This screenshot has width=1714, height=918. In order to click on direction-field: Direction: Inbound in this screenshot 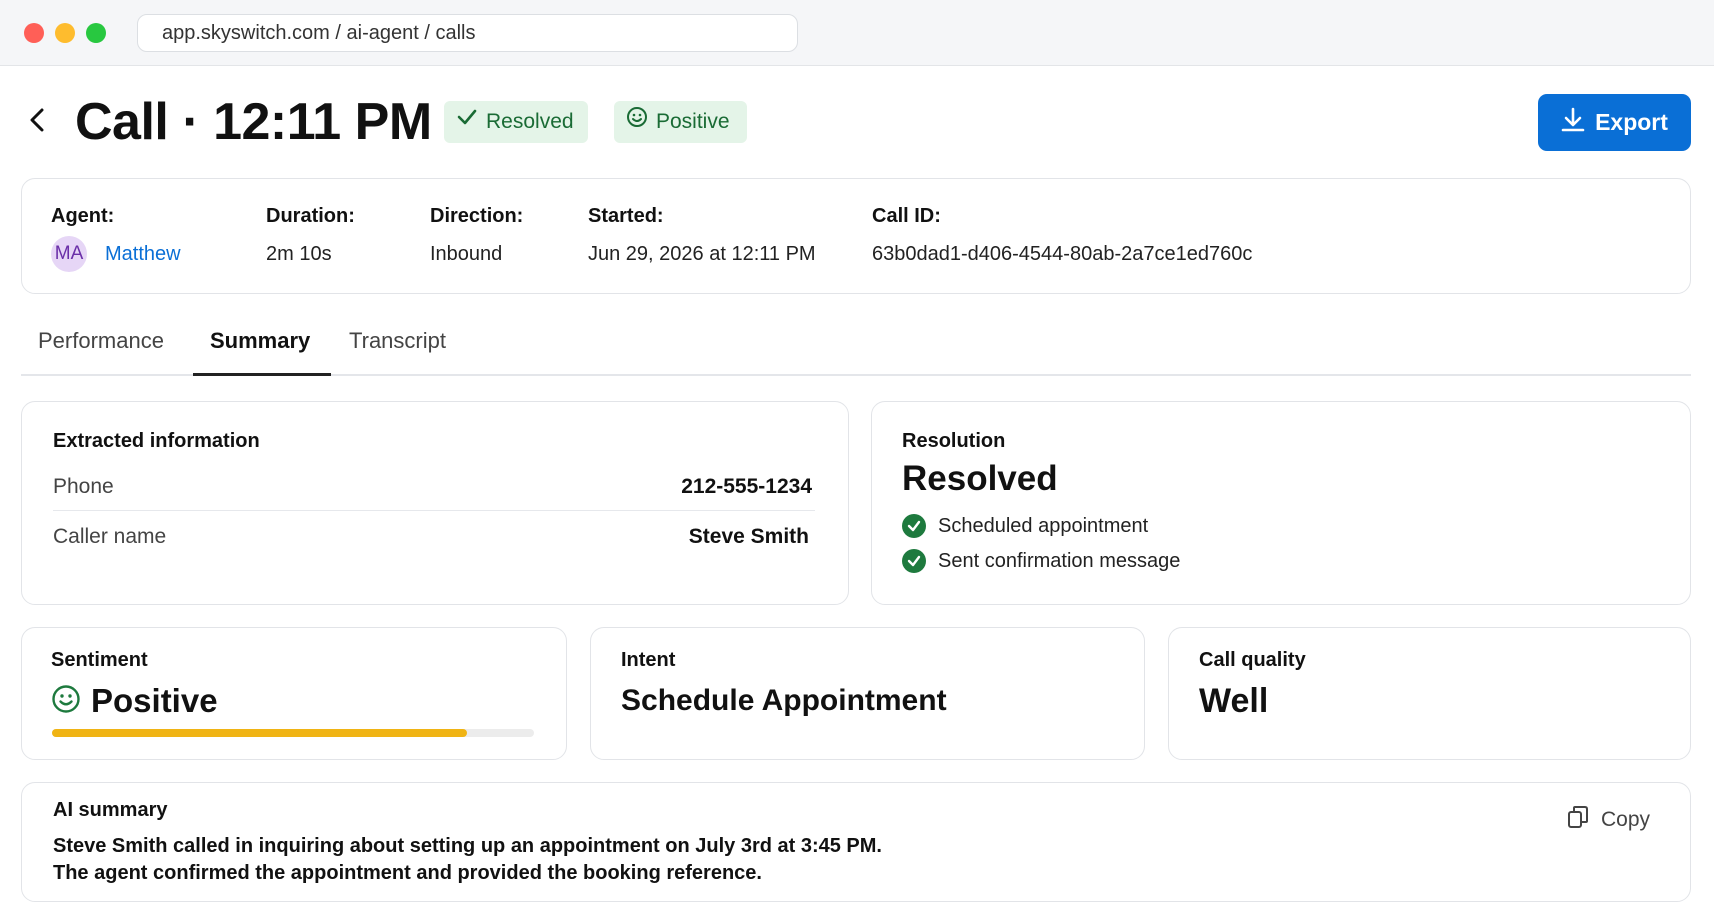, I will do `click(476, 238)`.